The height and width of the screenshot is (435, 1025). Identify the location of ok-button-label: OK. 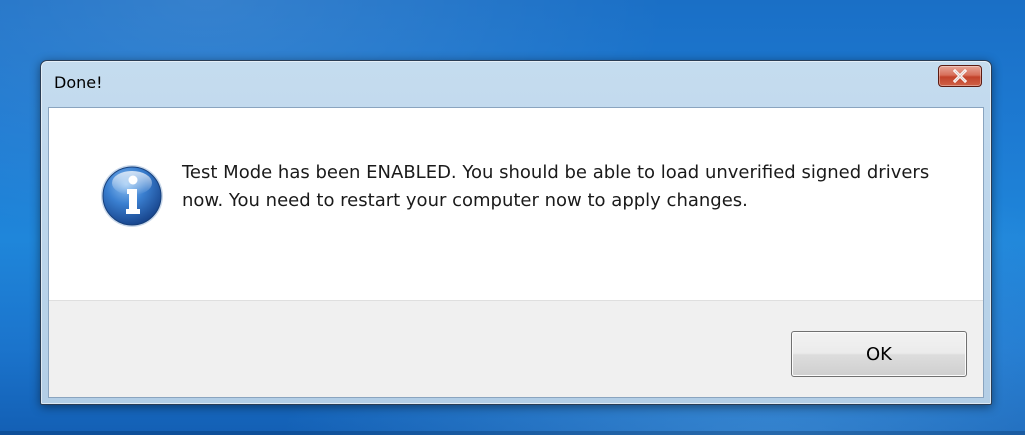
(879, 354).